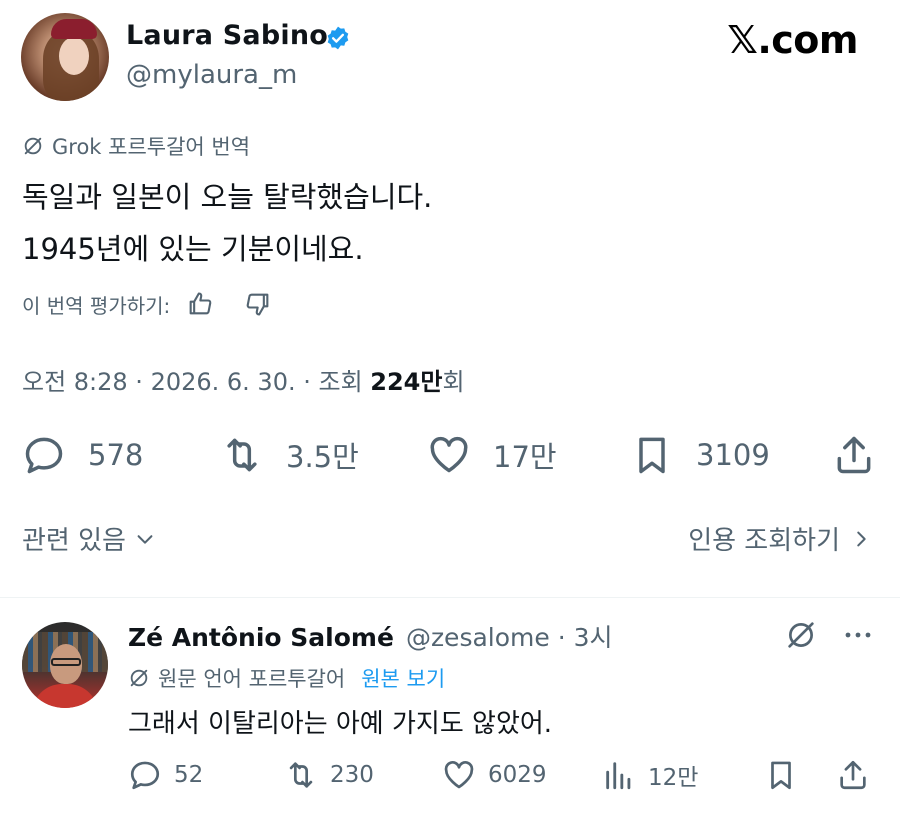 Image resolution: width=900 pixels, height=819 pixels. What do you see at coordinates (352, 775) in the screenshot?
I see `reply-retweet-count: 230` at bounding box center [352, 775].